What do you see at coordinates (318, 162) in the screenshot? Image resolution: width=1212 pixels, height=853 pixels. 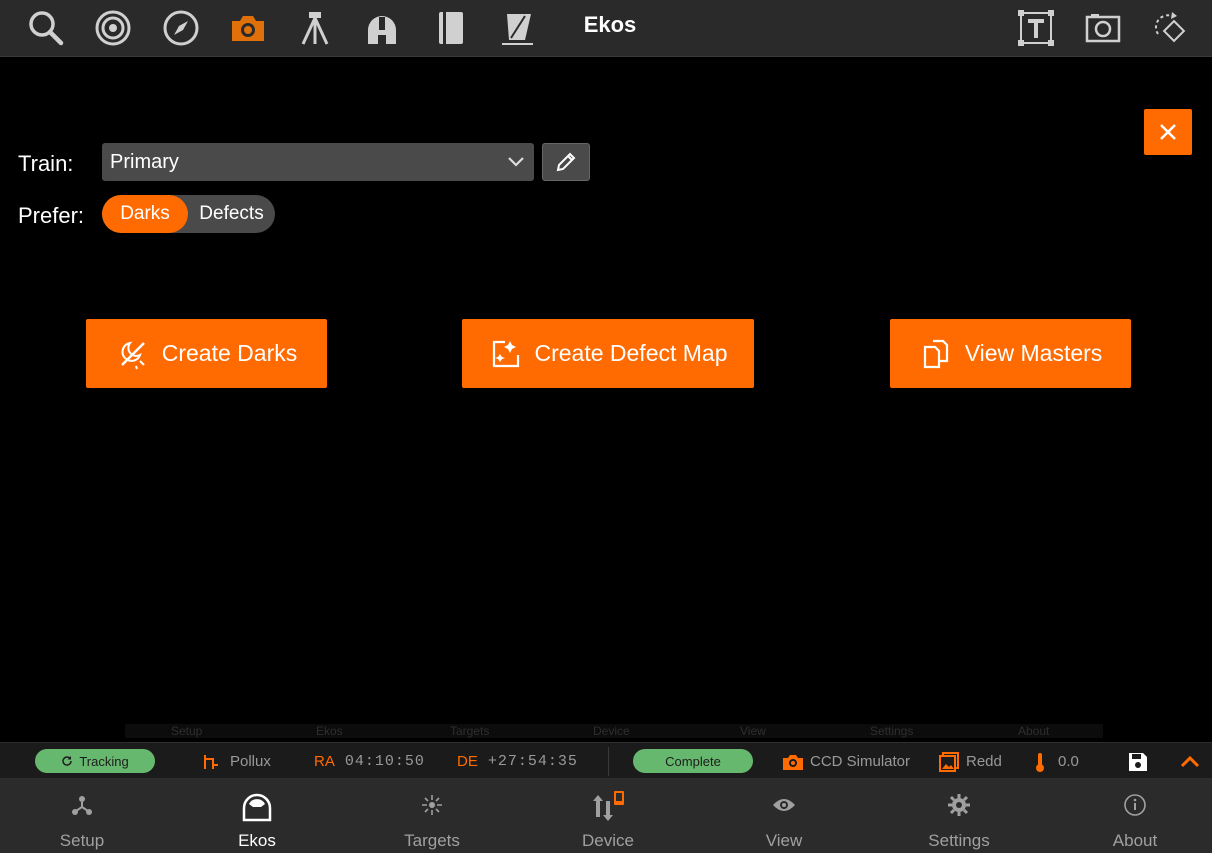 I see `train-select: Primary` at bounding box center [318, 162].